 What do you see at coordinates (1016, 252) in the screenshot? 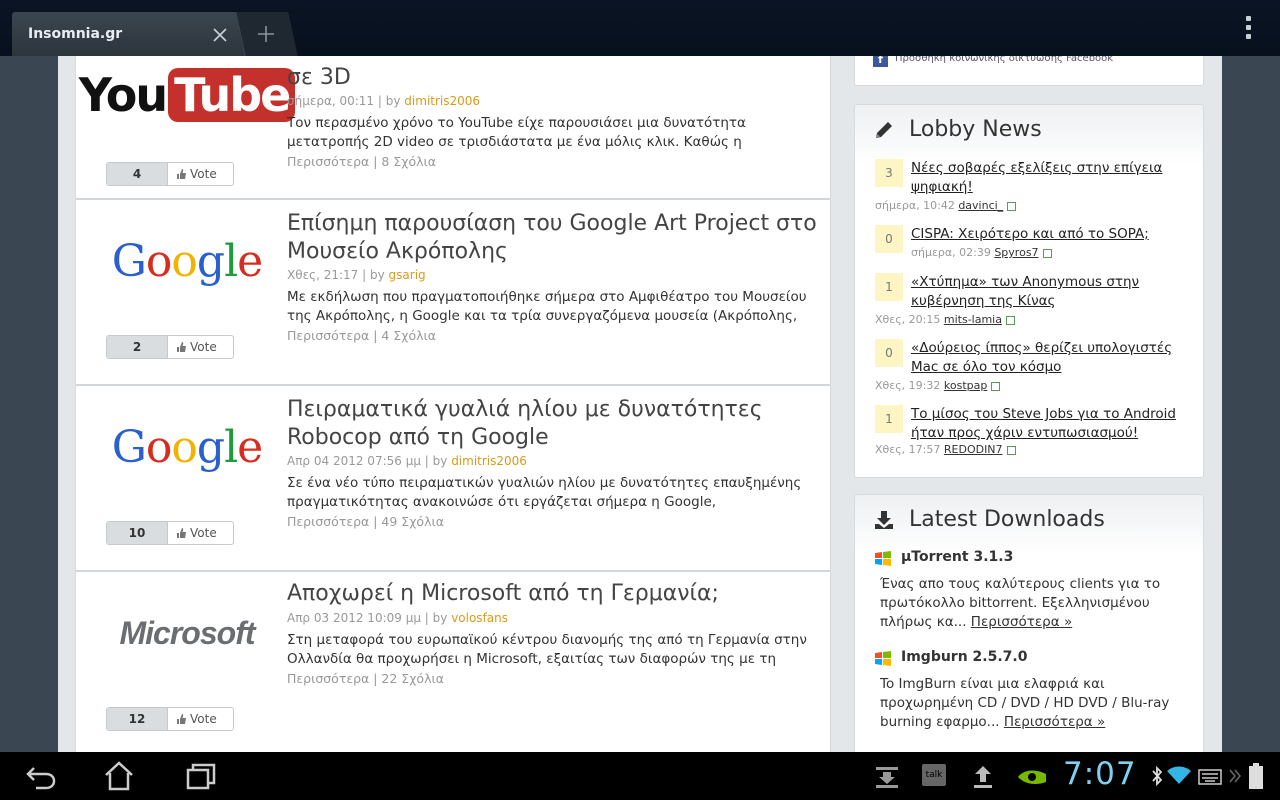
I see `news-user-link: Spyros7` at bounding box center [1016, 252].